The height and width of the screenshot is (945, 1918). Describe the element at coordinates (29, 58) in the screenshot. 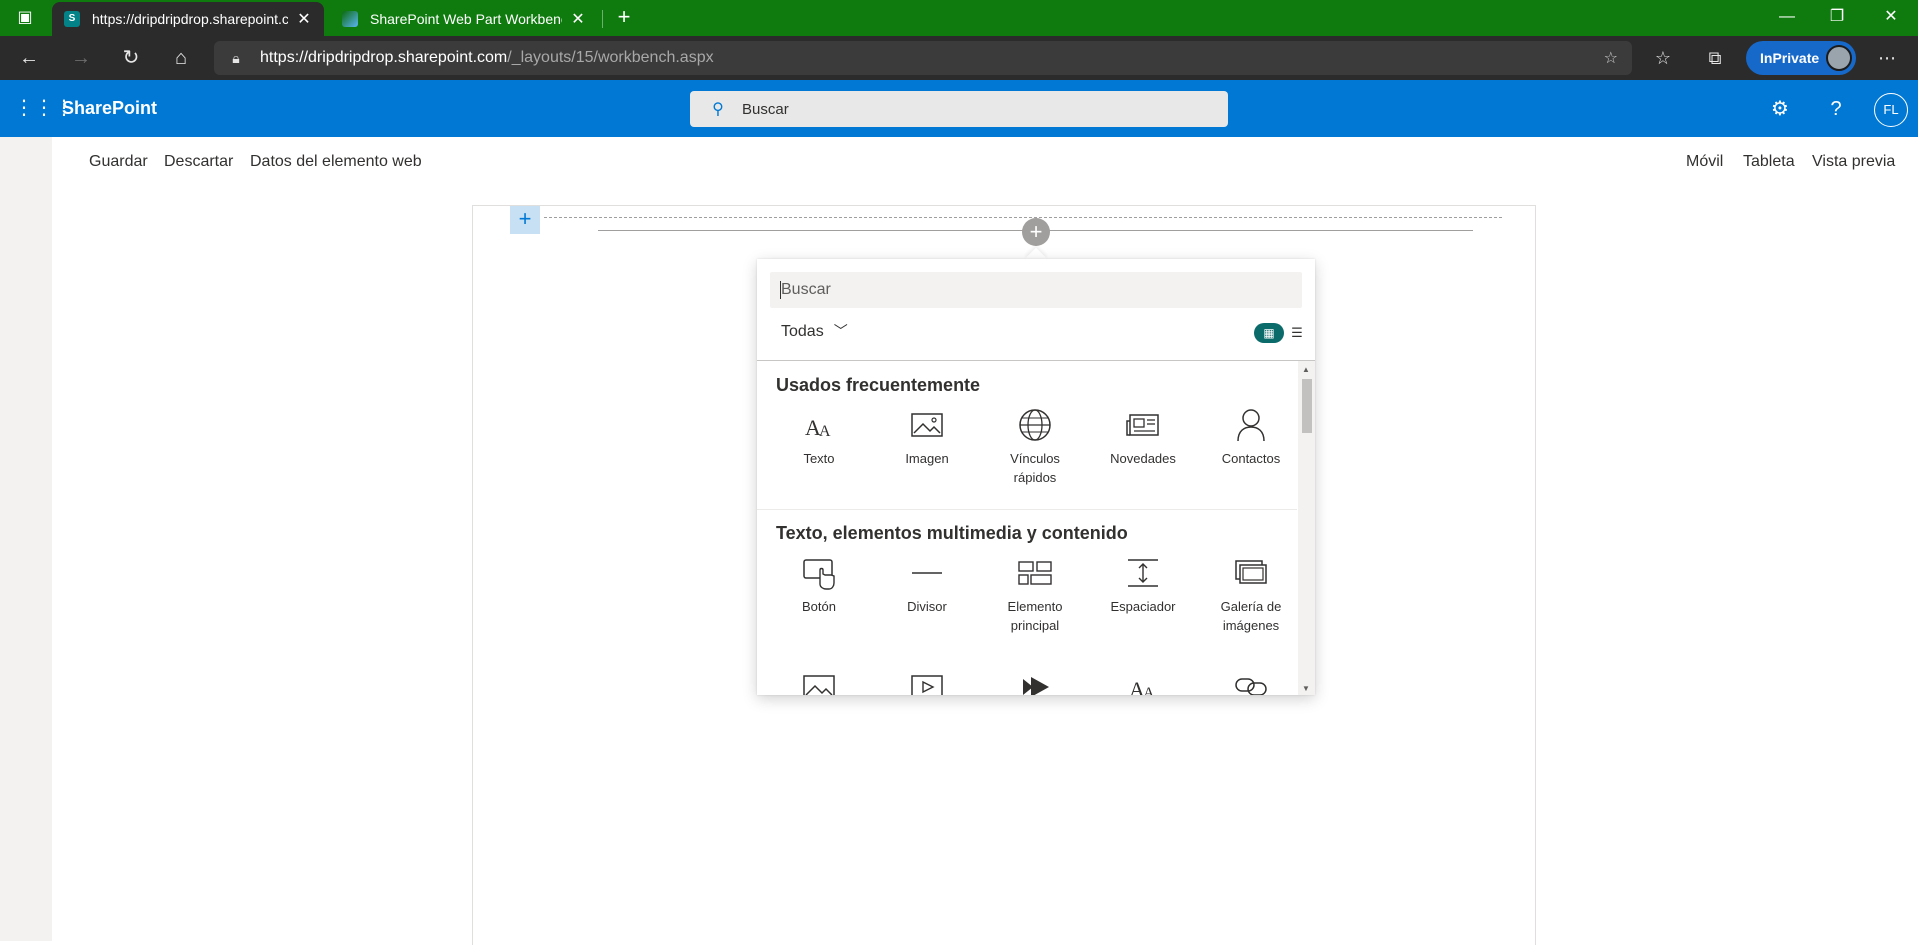

I see `back-icon: ←` at that location.